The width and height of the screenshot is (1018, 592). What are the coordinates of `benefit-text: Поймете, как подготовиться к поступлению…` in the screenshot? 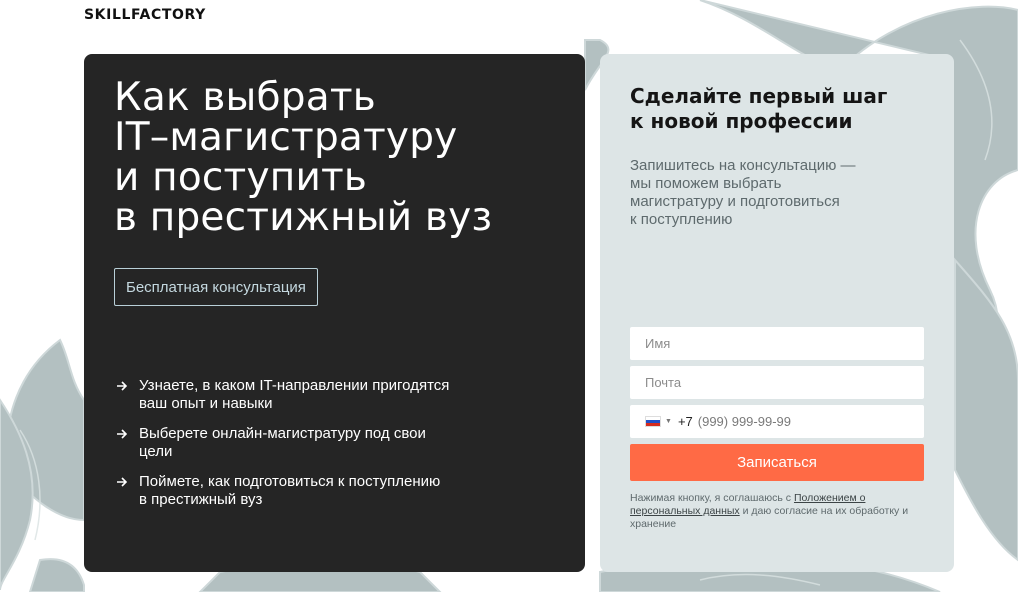 It's located at (290, 490).